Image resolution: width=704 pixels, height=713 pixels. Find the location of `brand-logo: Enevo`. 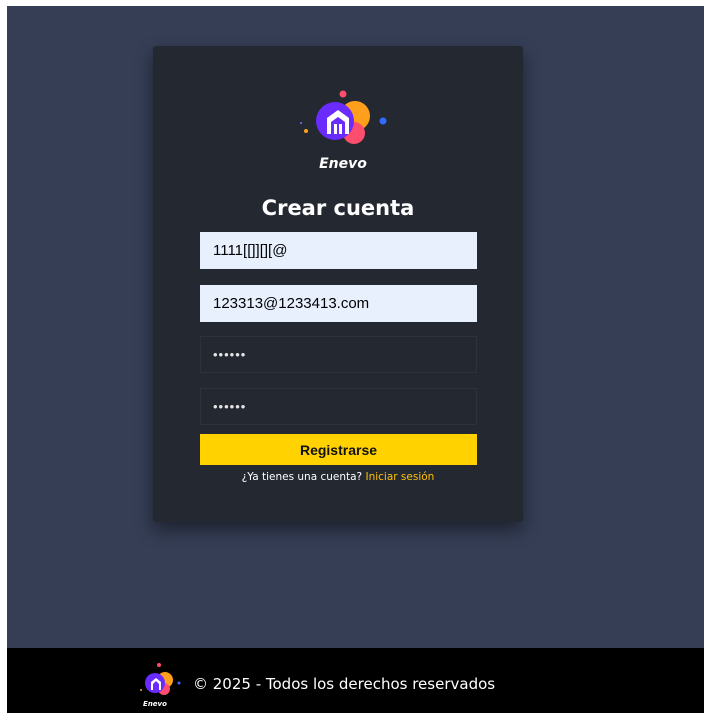

brand-logo: Enevo is located at coordinates (343, 135).